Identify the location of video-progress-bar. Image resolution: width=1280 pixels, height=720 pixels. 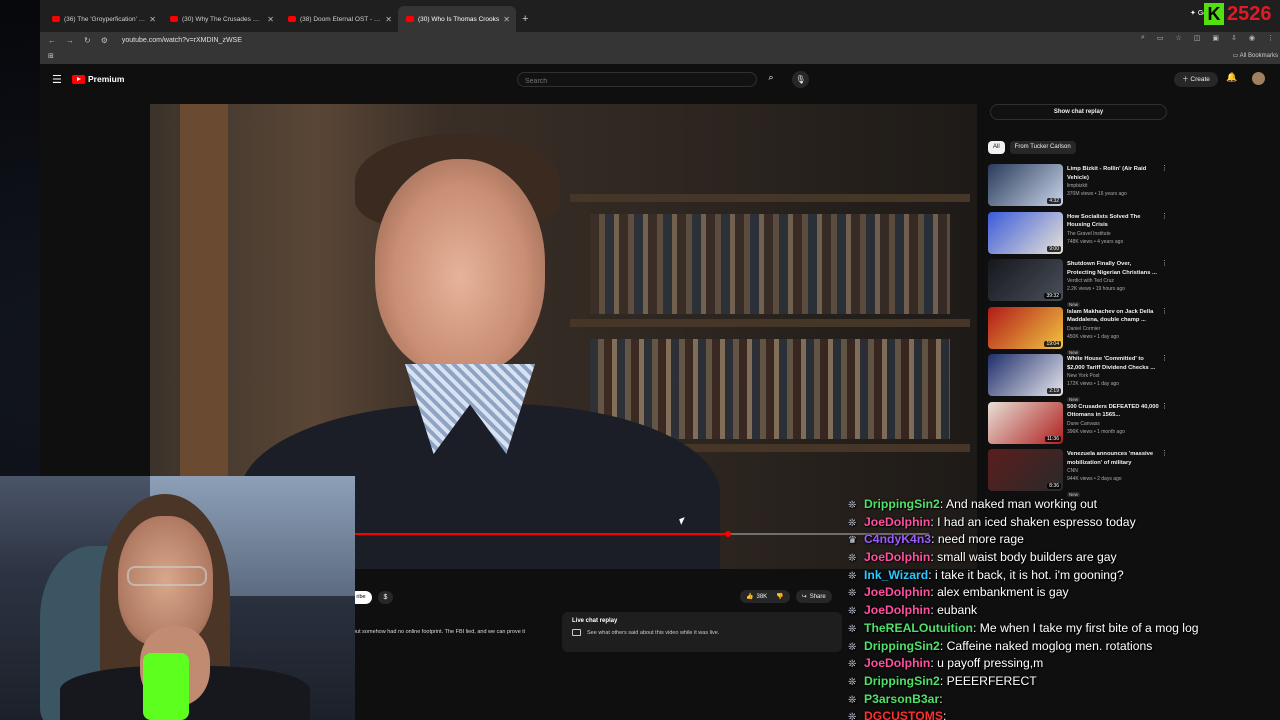
(642, 534).